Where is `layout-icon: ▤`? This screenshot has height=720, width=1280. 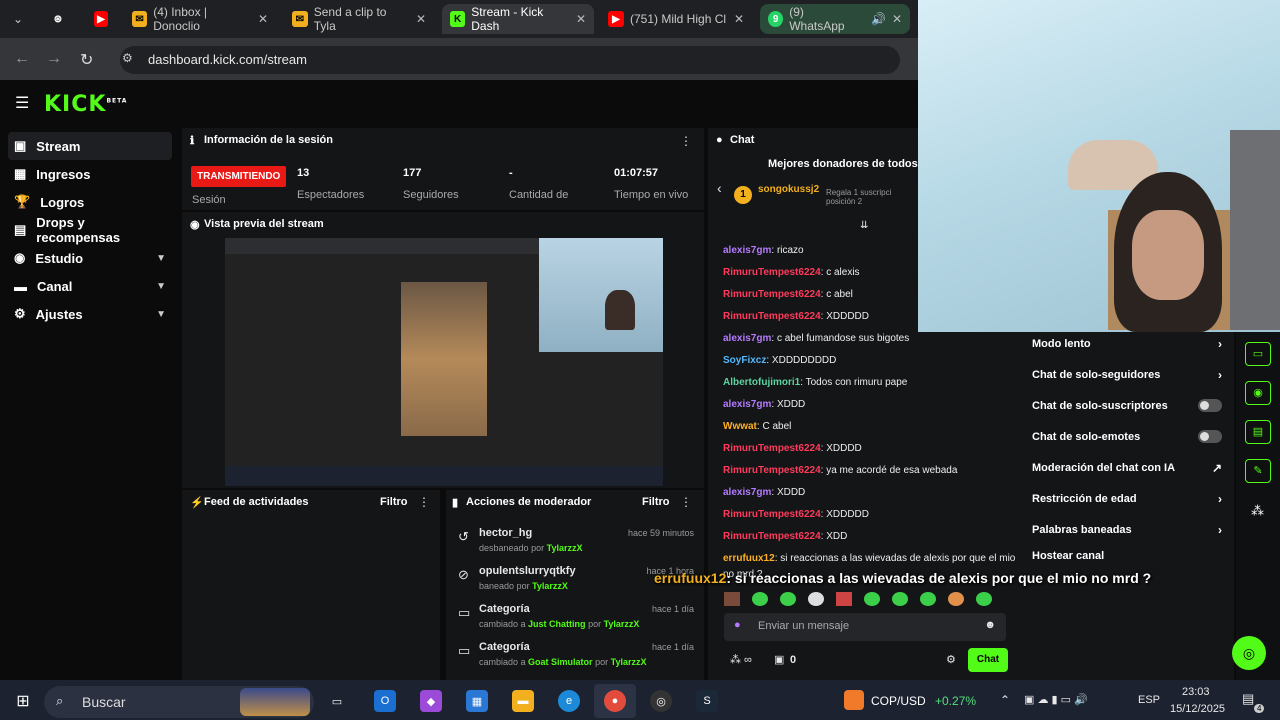
layout-icon: ▤ is located at coordinates (1258, 432).